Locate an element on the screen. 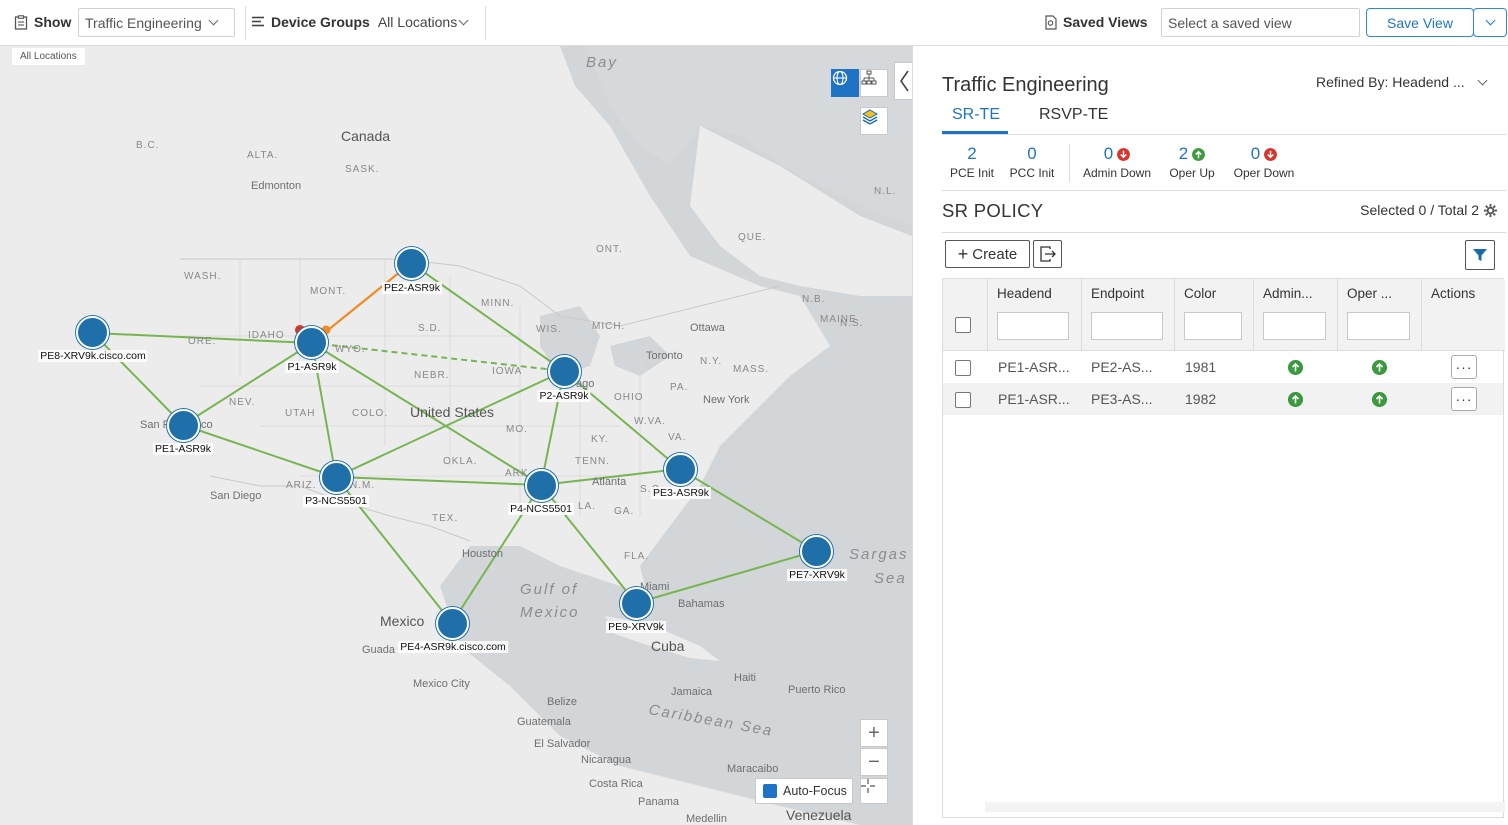 The height and width of the screenshot is (825, 1508). map-place-label: WIS. is located at coordinates (549, 329).